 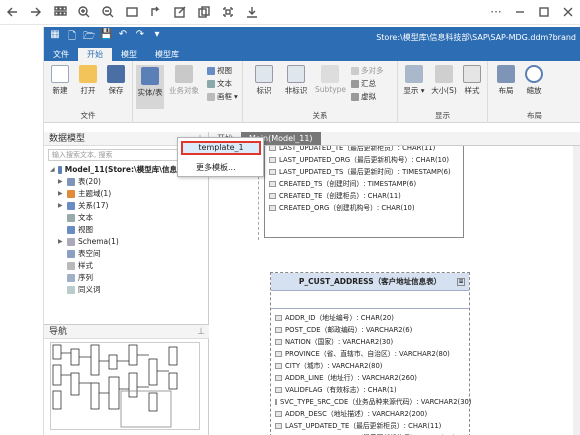 I want to click on tree-node-relations: ▶ 关系(17), so click(x=129, y=206).